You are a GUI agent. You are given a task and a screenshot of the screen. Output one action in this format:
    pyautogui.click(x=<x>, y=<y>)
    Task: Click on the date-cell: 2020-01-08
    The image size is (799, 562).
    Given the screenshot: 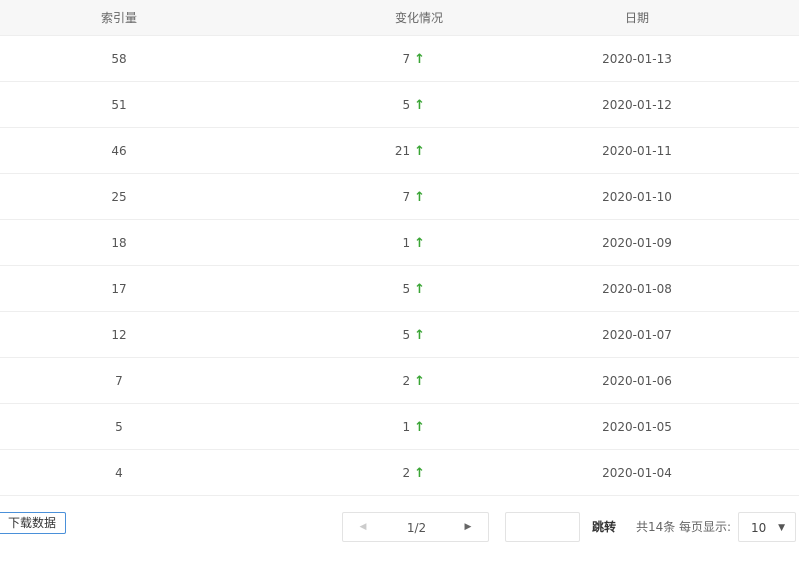 What is the action you would take?
    pyautogui.click(x=637, y=289)
    